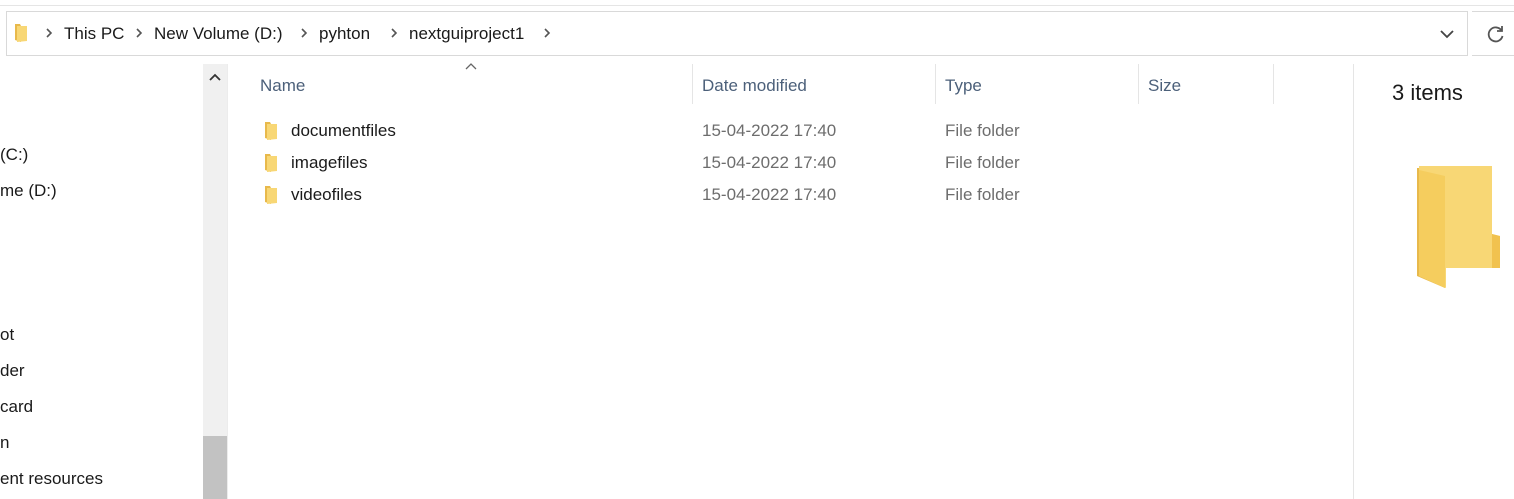  I want to click on file-row: videofiles 15-04-2022 17:40 File folder, so click(799, 195).